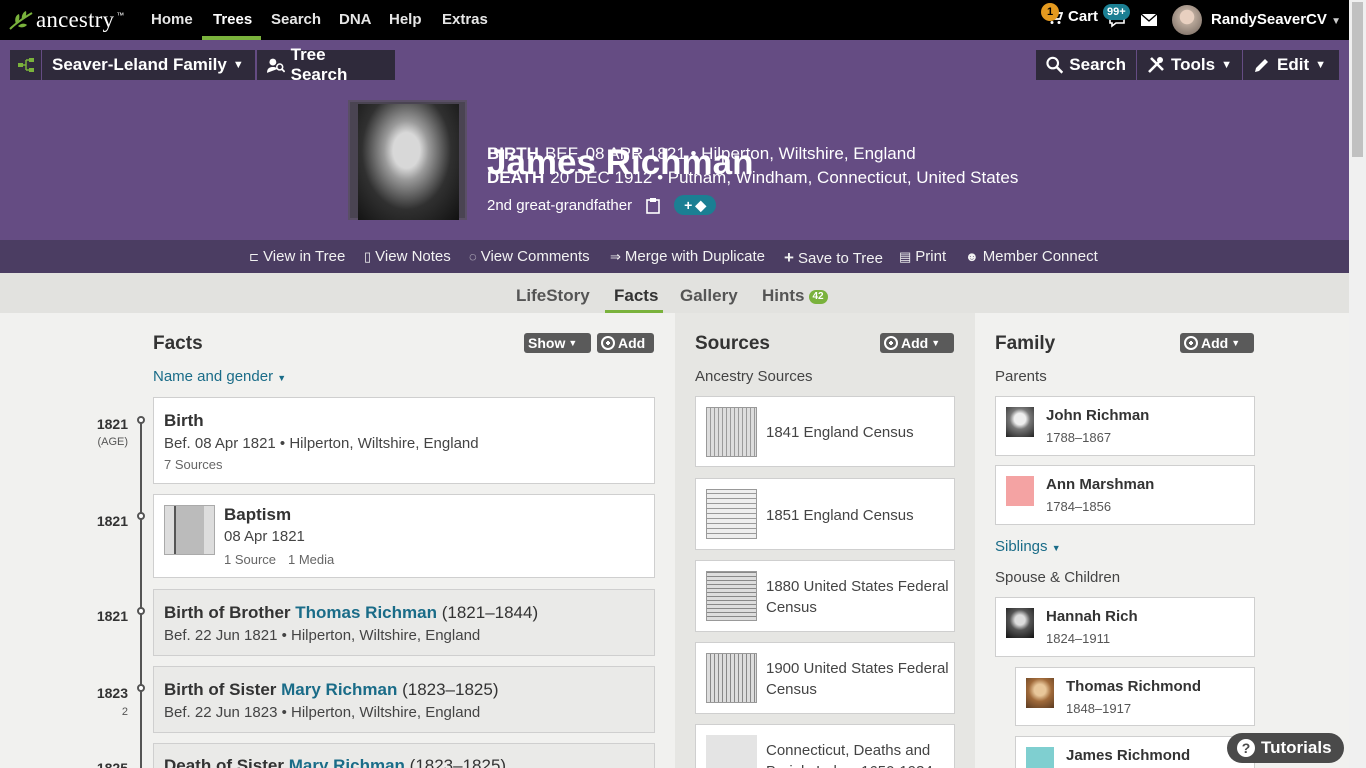 Image resolution: width=1366 pixels, height=768 pixels. Describe the element at coordinates (405, 19) in the screenshot. I see `nav-help: Help` at that location.